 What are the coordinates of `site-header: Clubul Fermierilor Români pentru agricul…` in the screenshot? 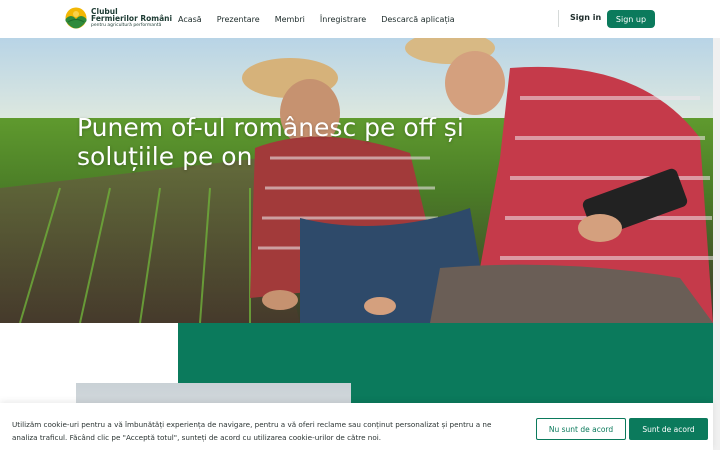 It's located at (360, 19).